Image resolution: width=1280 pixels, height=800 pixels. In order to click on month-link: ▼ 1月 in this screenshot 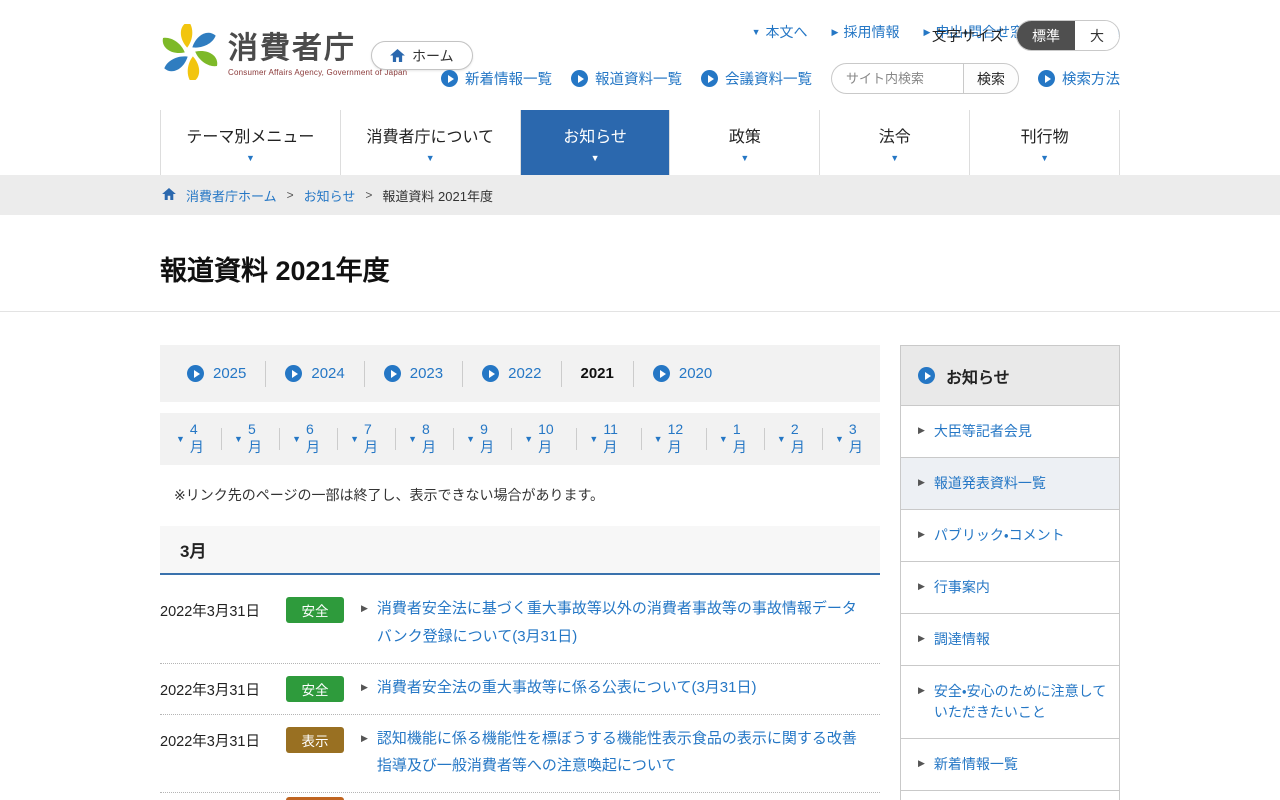, I will do `click(736, 438)`.